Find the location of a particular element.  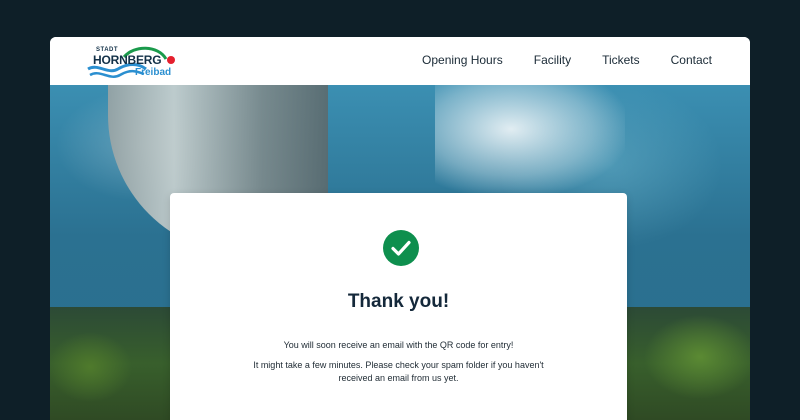

main-nav: Opening Hours Facility Tickets Contact is located at coordinates (567, 60).